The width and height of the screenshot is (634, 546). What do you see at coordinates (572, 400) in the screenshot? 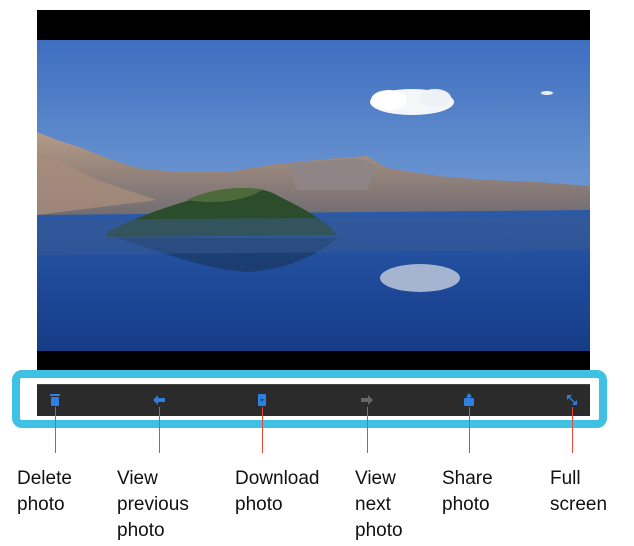
I see `fullscreen-icon` at bounding box center [572, 400].